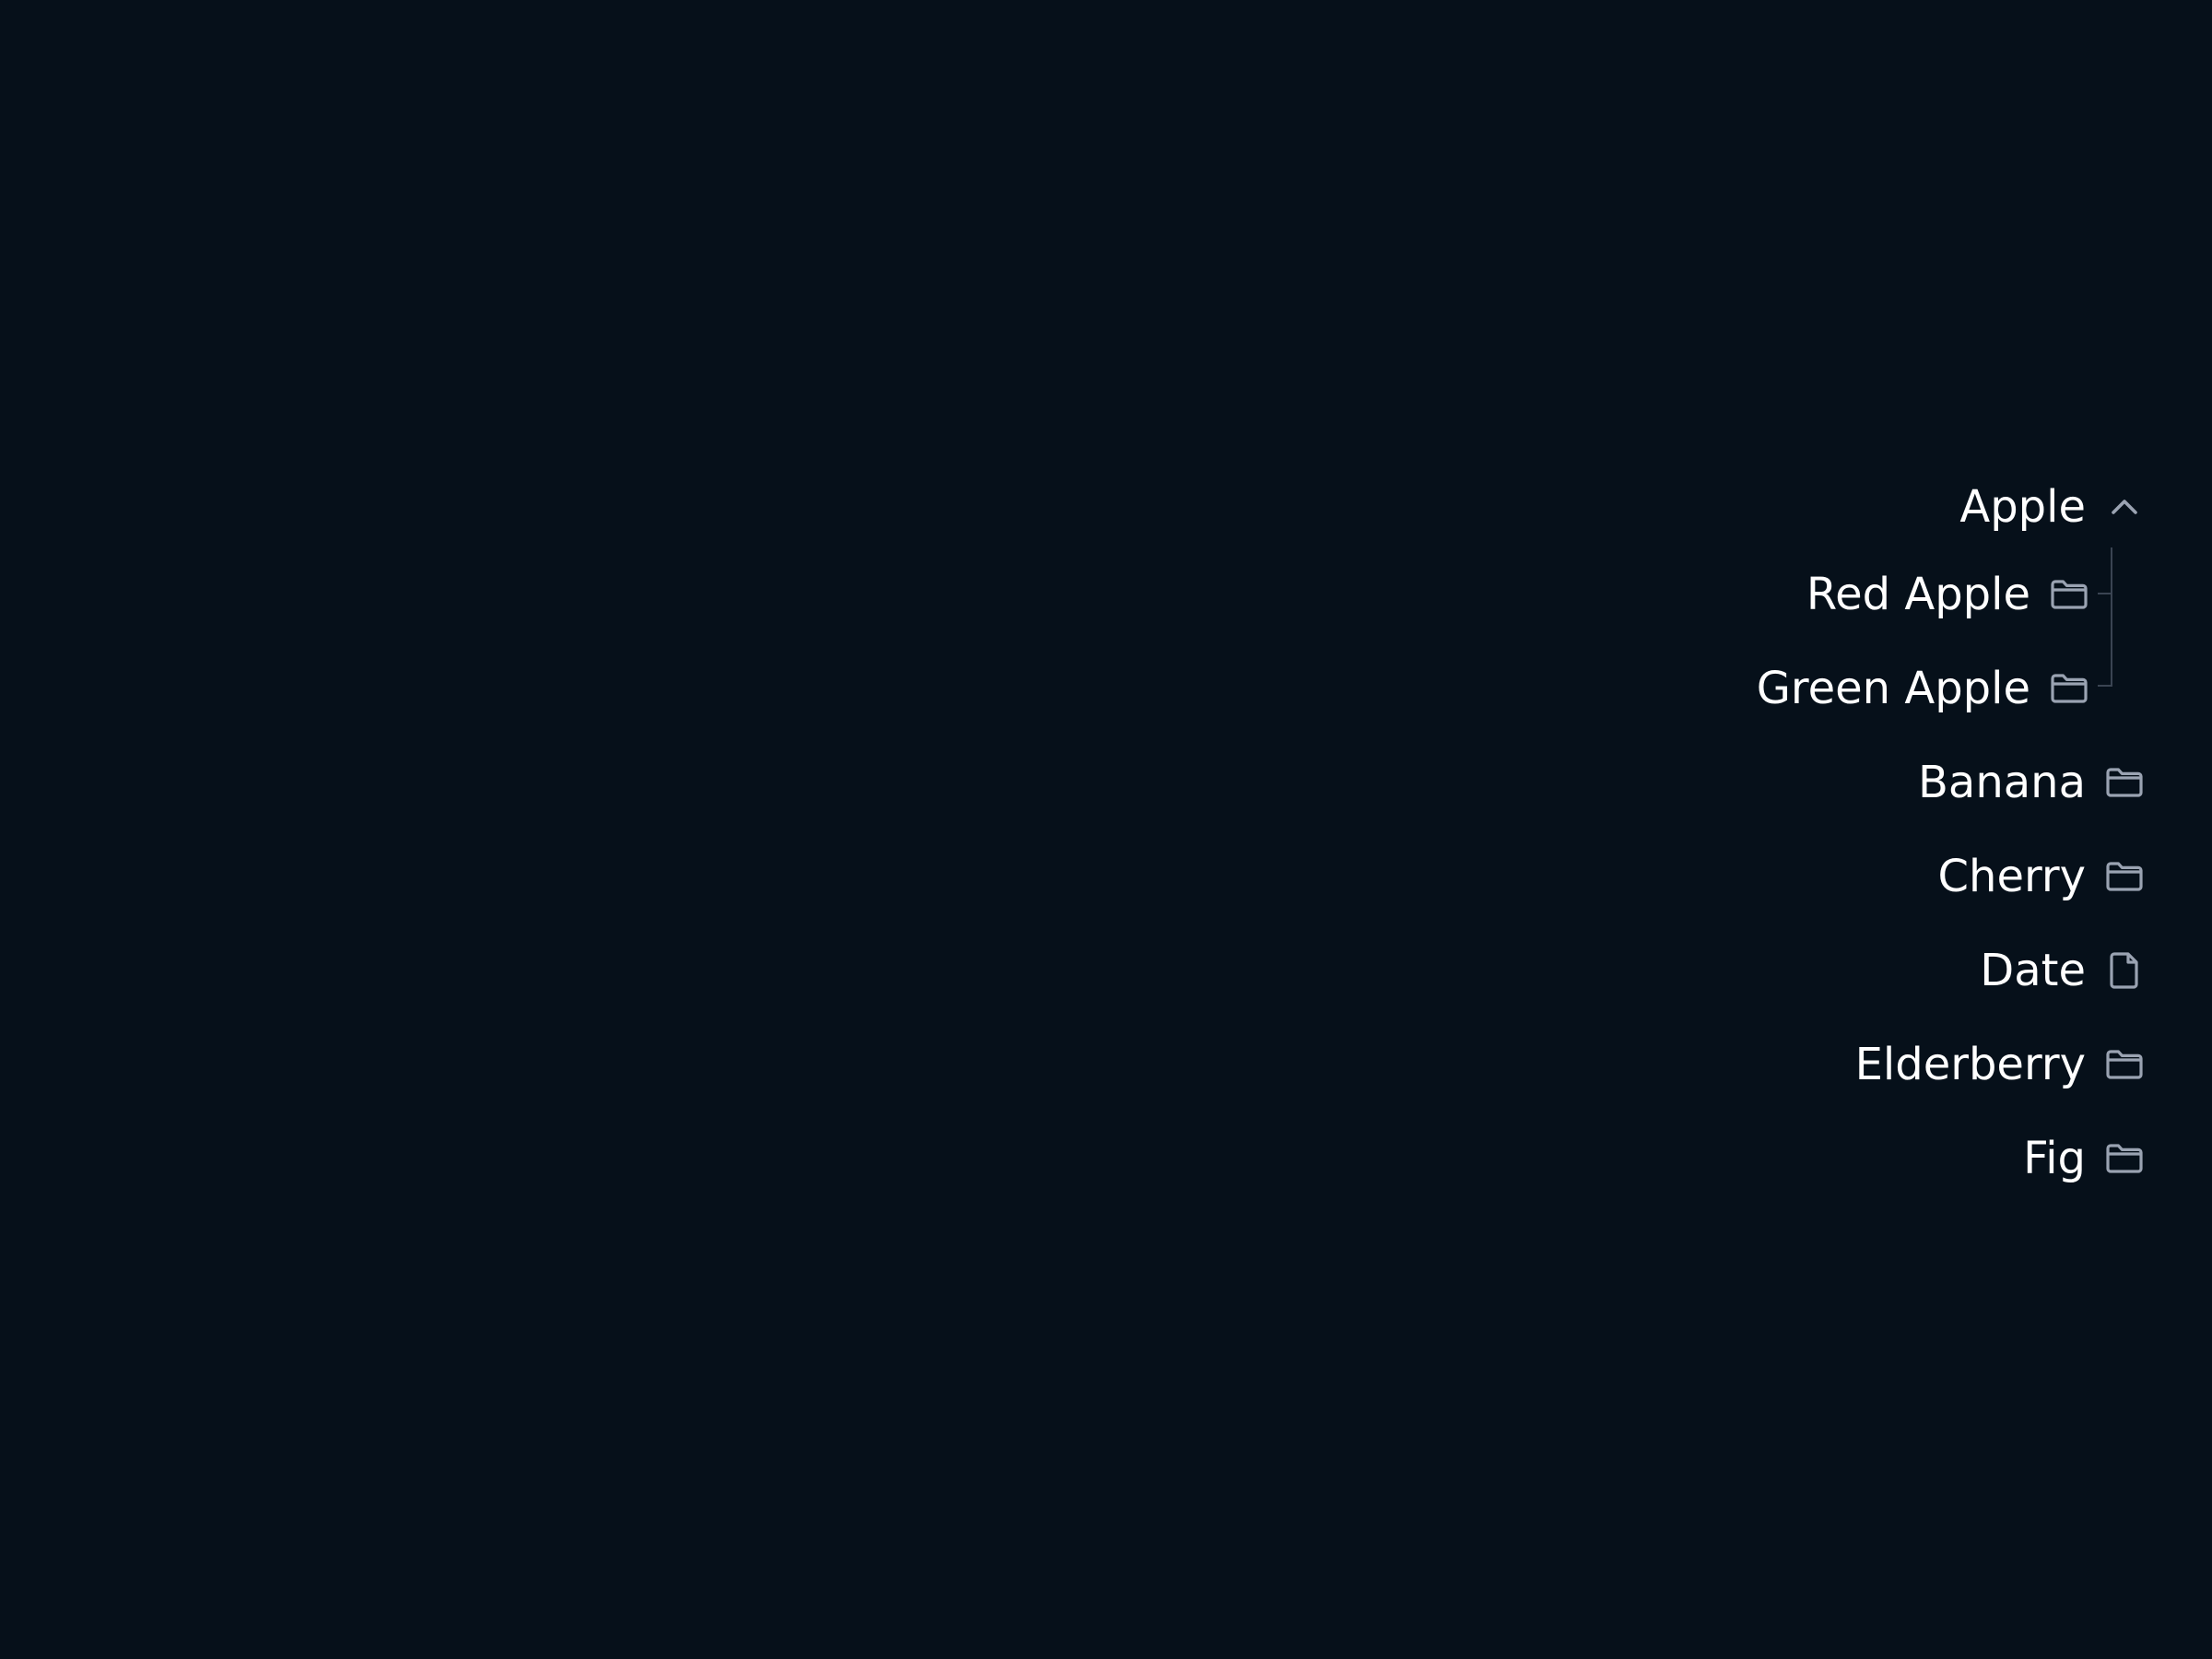  I want to click on tree-guide-line, so click(2111, 616).